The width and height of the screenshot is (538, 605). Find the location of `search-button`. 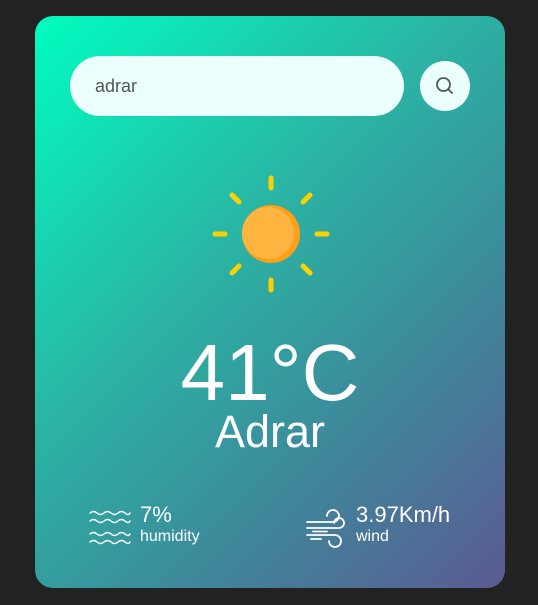

search-button is located at coordinates (445, 86).